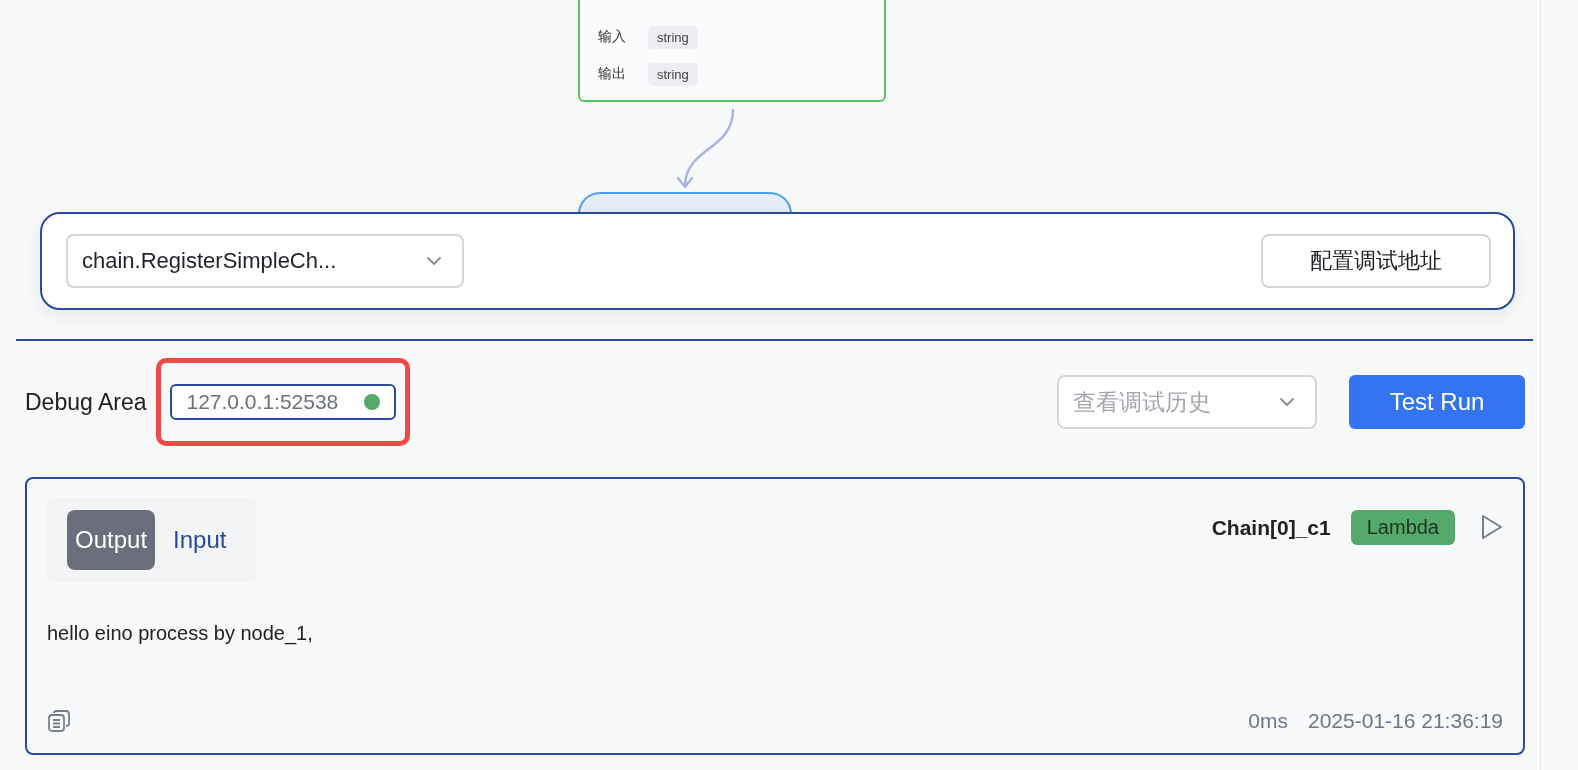  What do you see at coordinates (59, 721) in the screenshot?
I see `copy-icon` at bounding box center [59, 721].